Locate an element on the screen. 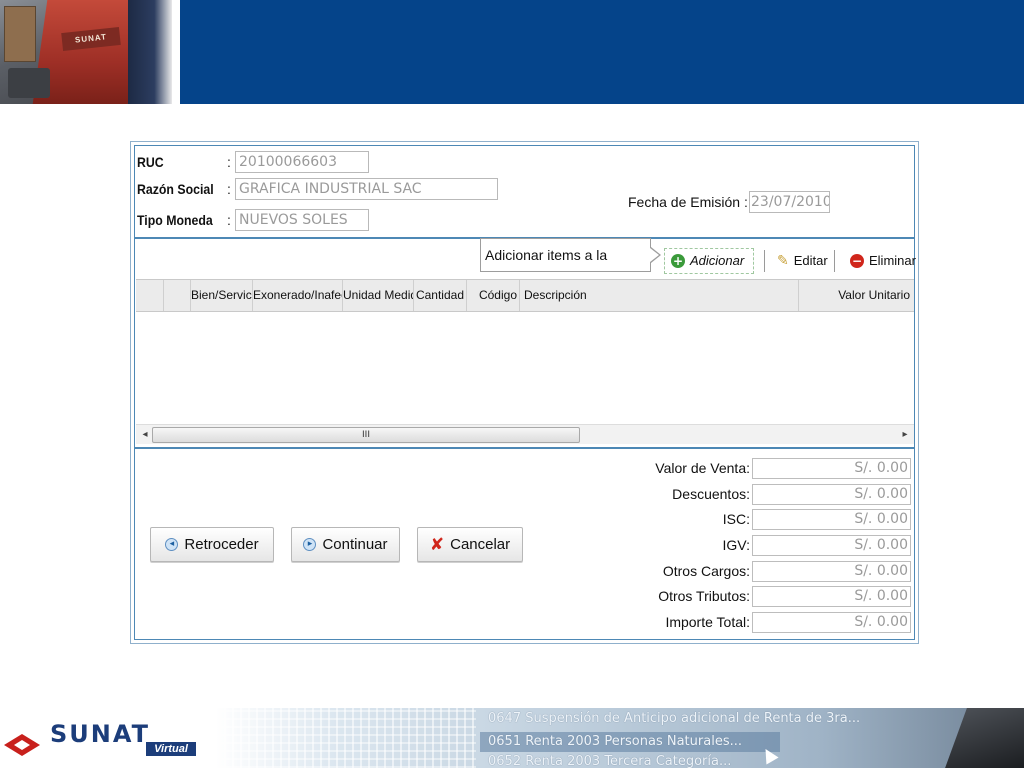 Image resolution: width=1024 pixels, height=768 pixels. banner-texture is located at coordinates (346, 738).